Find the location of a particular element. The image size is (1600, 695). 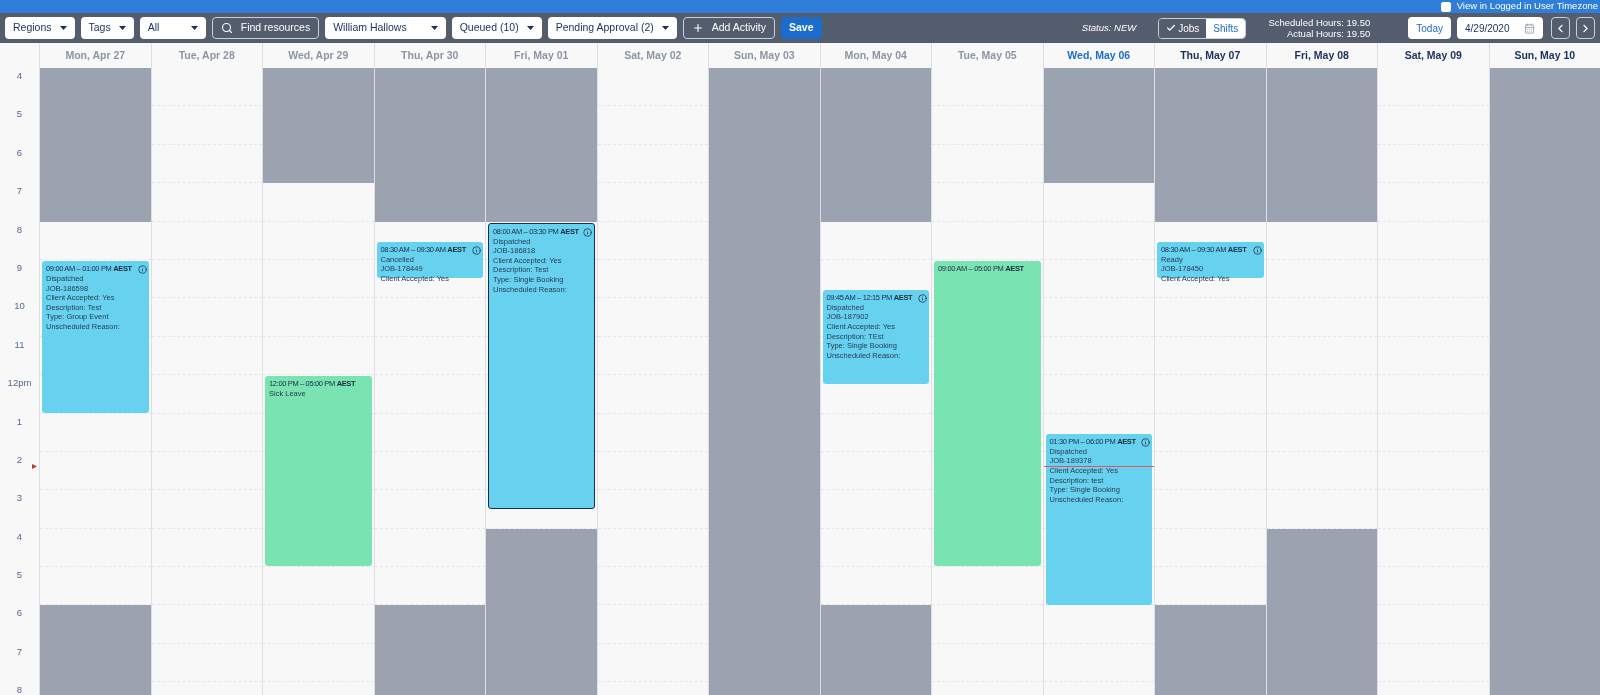

today-button: Today is located at coordinates (1429, 28).